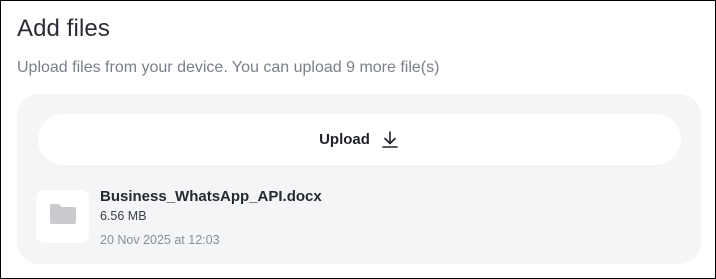 The height and width of the screenshot is (279, 716). I want to click on file-thumbnail, so click(62, 216).